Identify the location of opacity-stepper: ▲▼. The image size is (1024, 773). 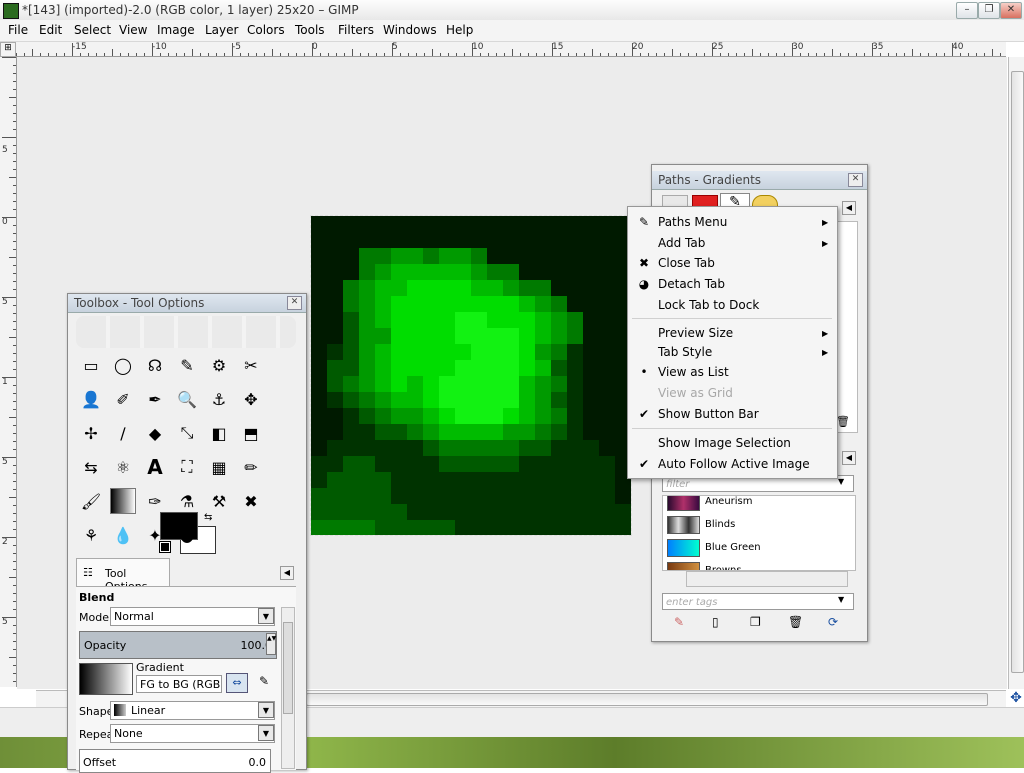
(271, 644).